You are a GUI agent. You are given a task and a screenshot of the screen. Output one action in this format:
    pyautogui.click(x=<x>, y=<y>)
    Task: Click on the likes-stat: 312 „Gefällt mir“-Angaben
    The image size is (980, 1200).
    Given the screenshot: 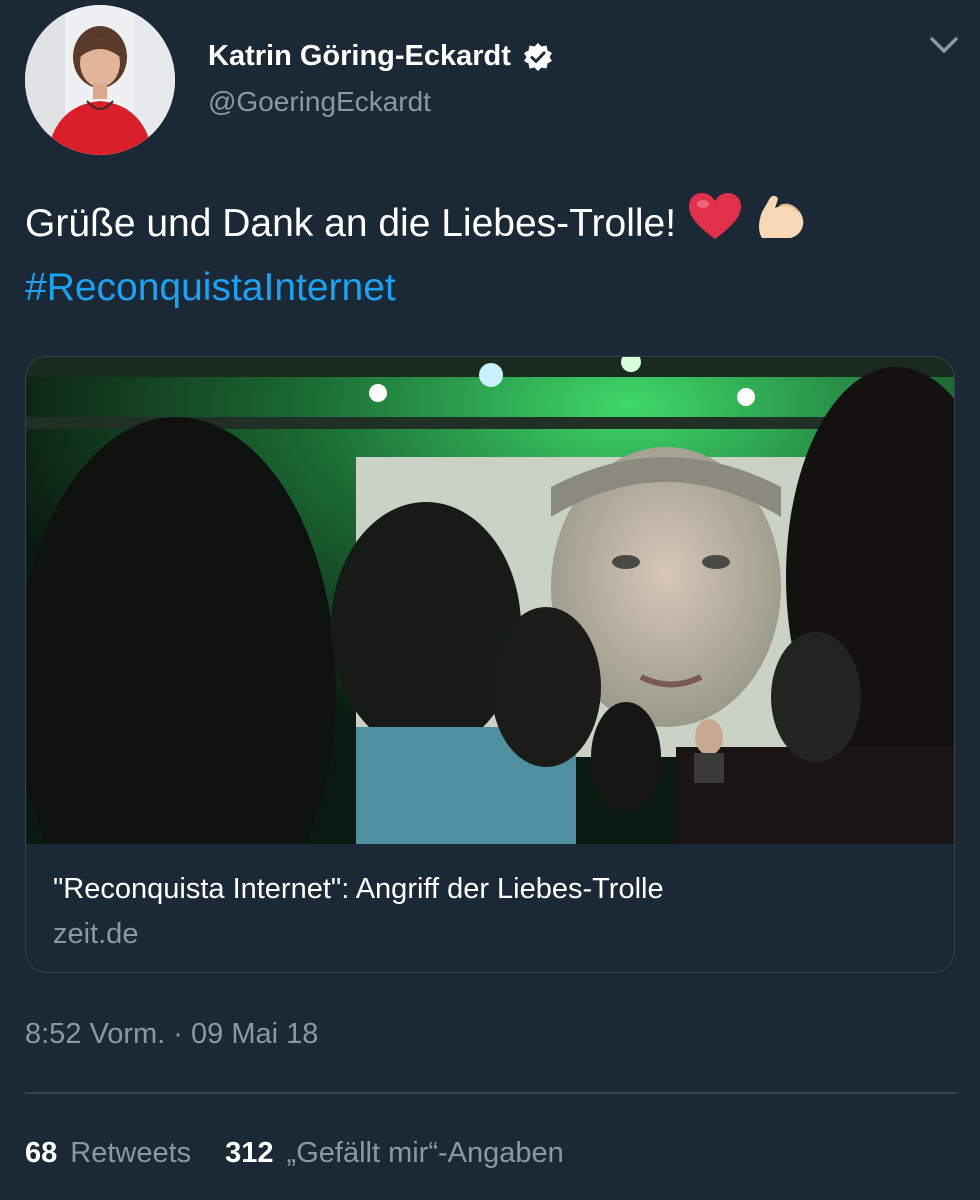 What is the action you would take?
    pyautogui.click(x=394, y=1153)
    